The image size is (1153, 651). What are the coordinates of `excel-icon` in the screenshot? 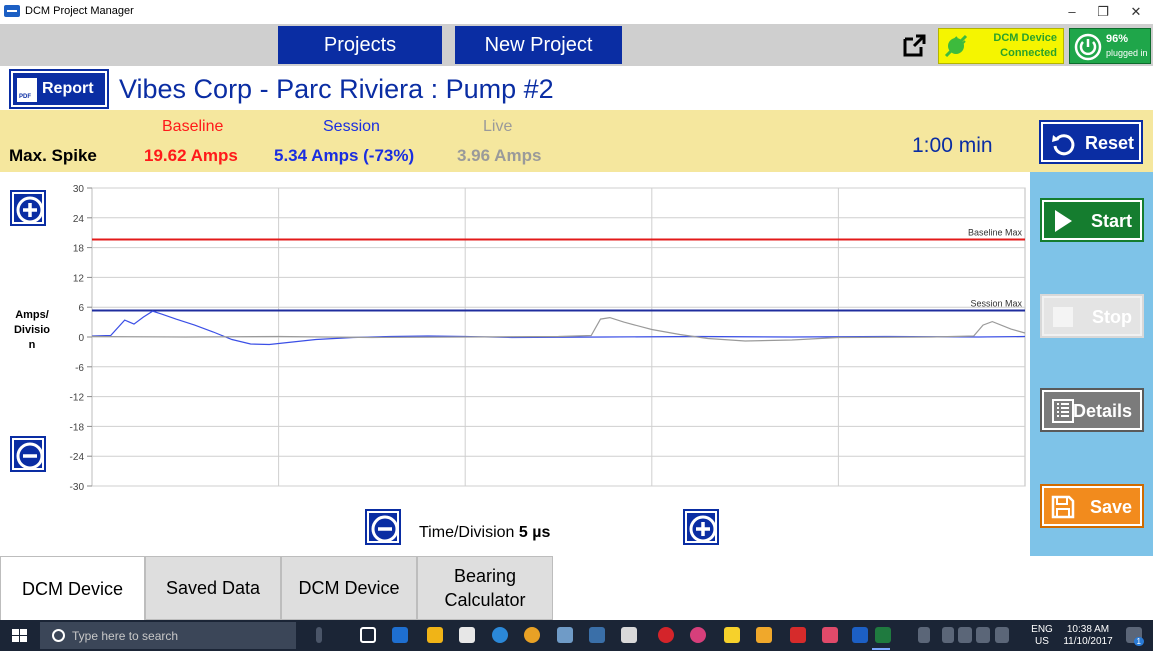 It's located at (883, 635).